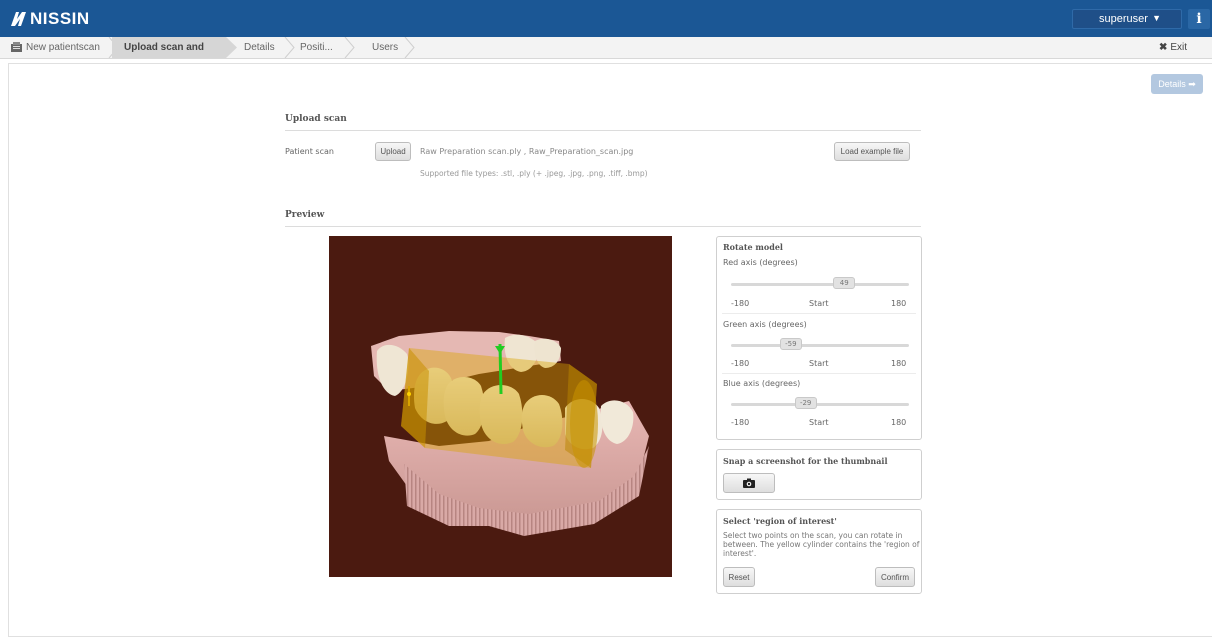 Image resolution: width=1212 pixels, height=637 pixels. I want to click on breadcrumb-step-users: Users, so click(387, 47).